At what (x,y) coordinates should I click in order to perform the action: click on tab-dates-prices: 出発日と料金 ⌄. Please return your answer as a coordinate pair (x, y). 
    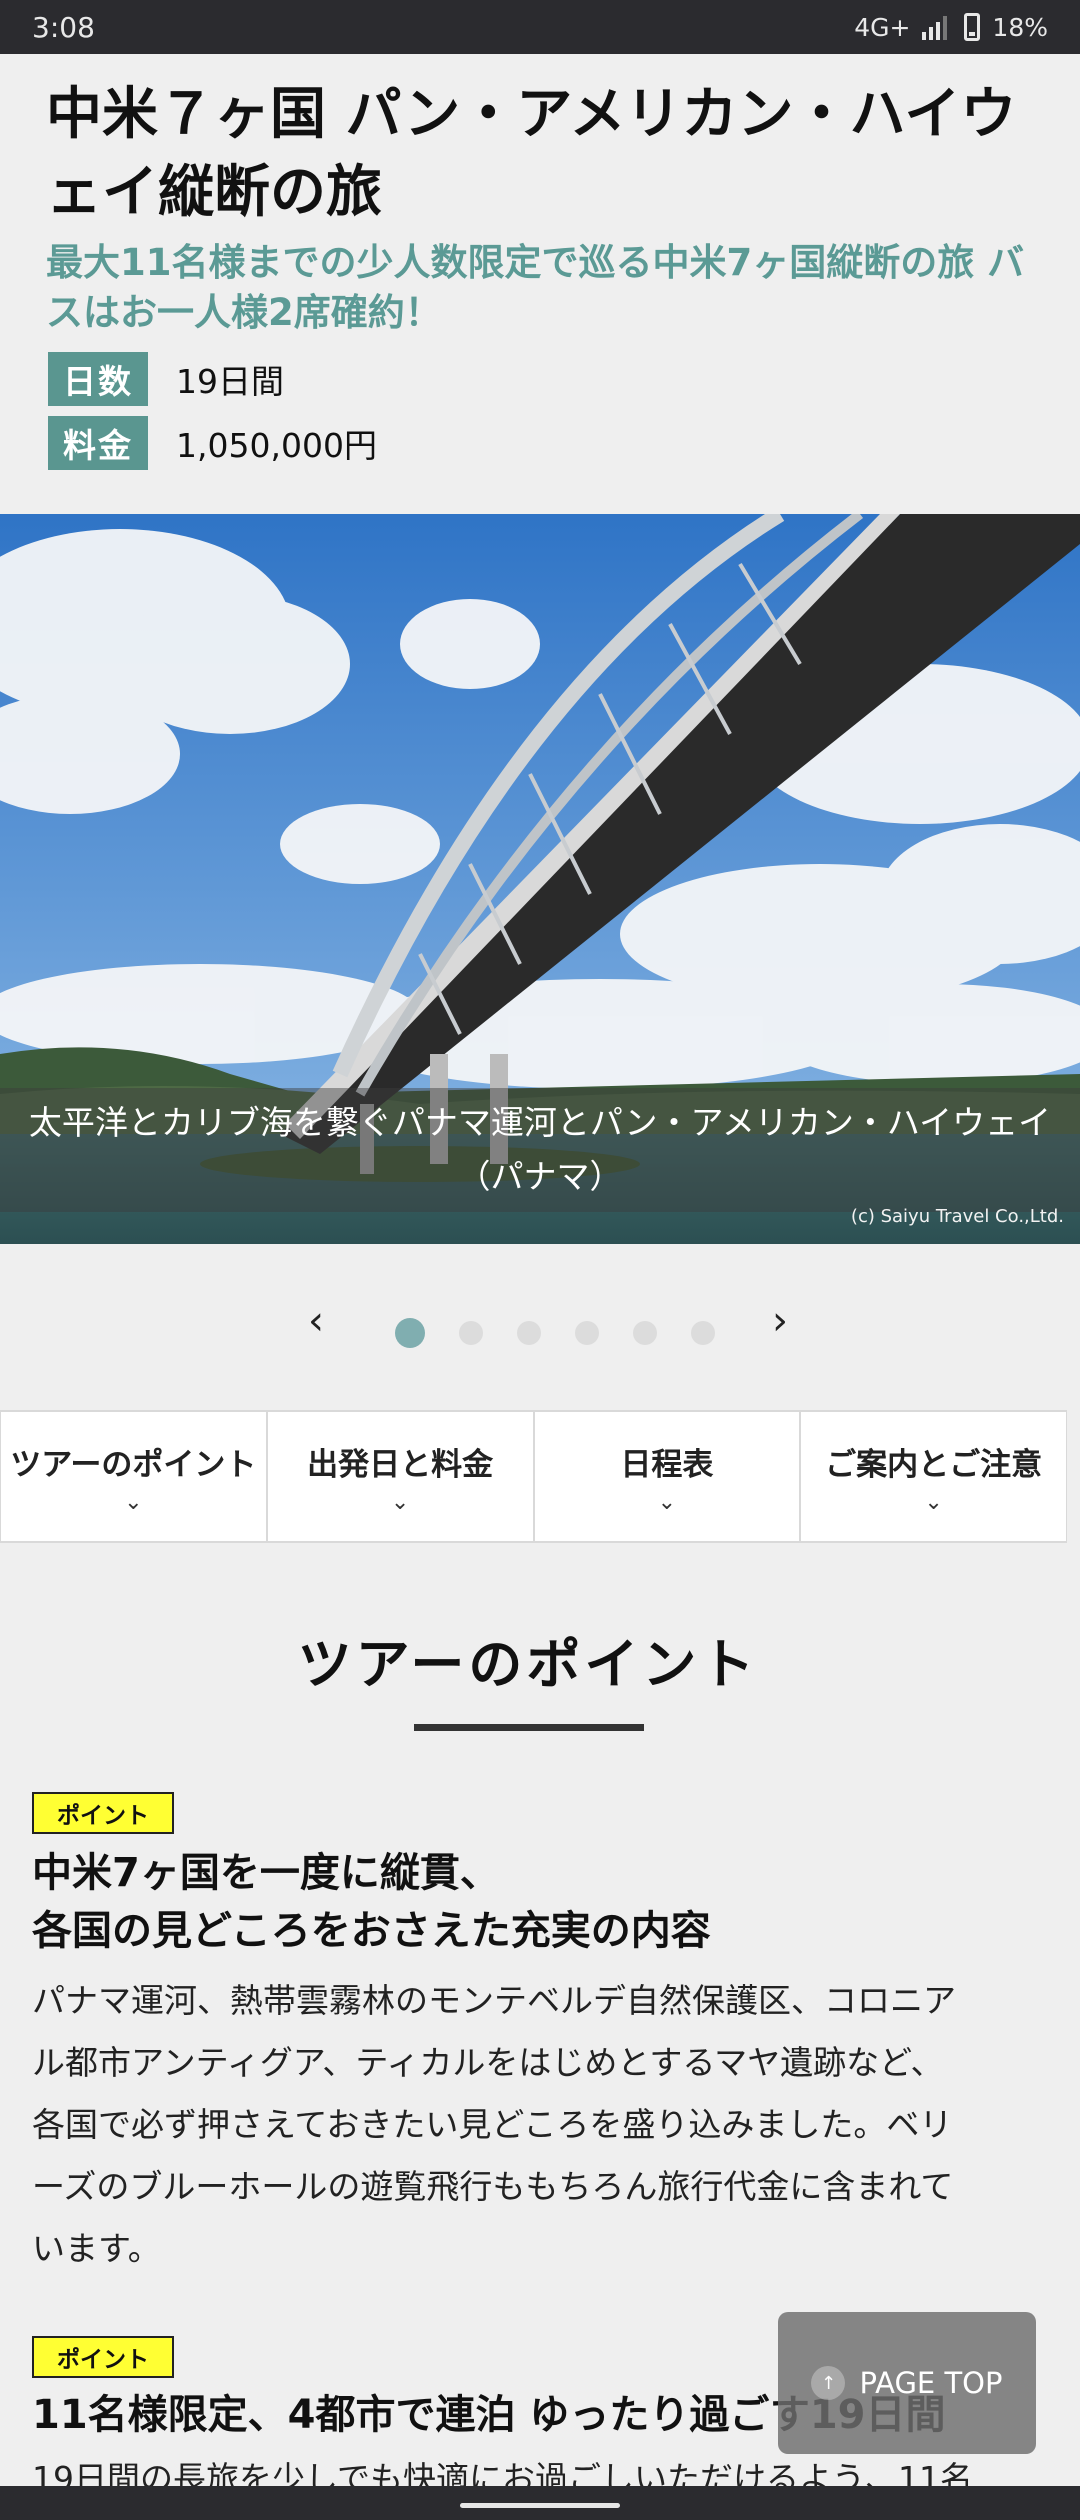
    Looking at the image, I should click on (400, 1476).